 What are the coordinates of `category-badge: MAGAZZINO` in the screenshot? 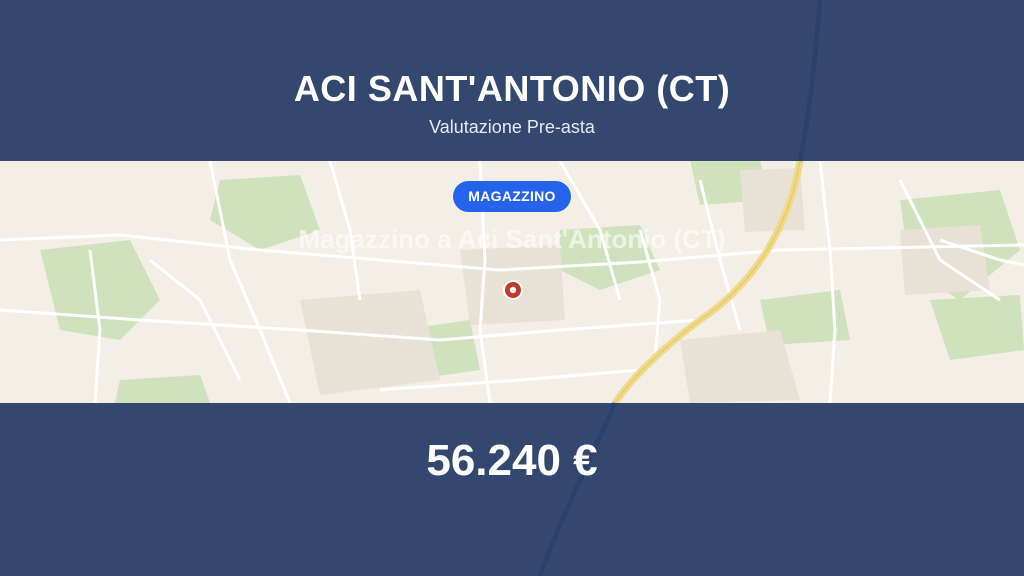 It's located at (512, 196).